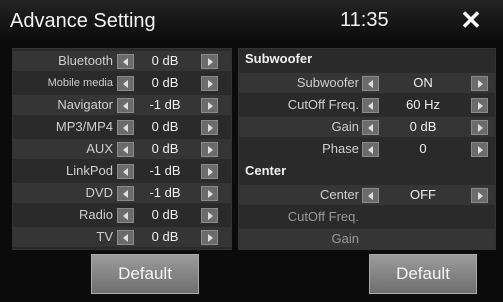 The height and width of the screenshot is (302, 503). What do you see at coordinates (370, 195) in the screenshot?
I see `center-prev-button` at bounding box center [370, 195].